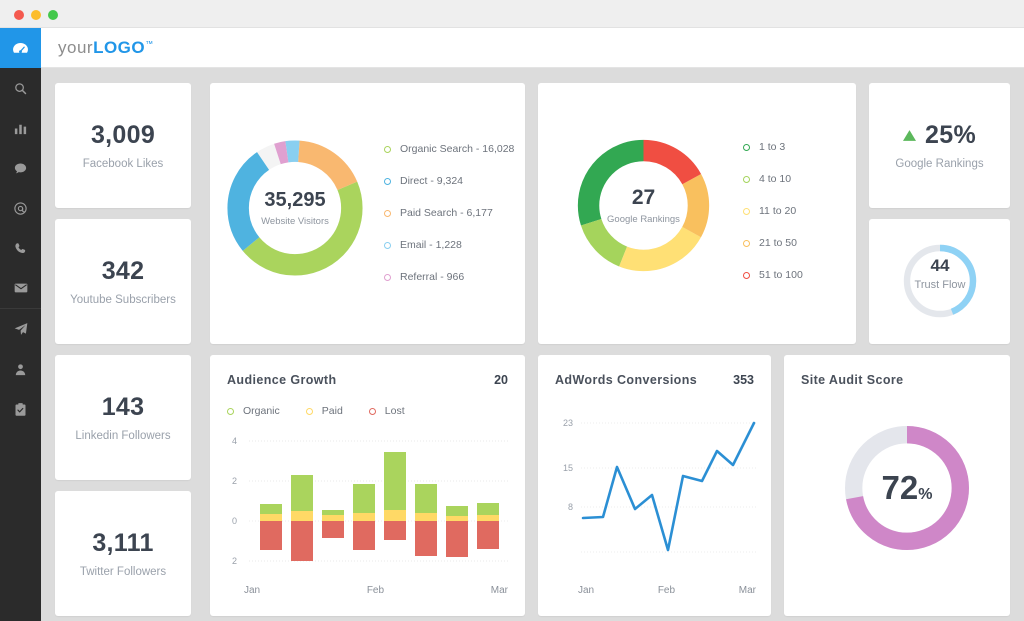  I want to click on legend-item: Direct - 9,324, so click(449, 181).